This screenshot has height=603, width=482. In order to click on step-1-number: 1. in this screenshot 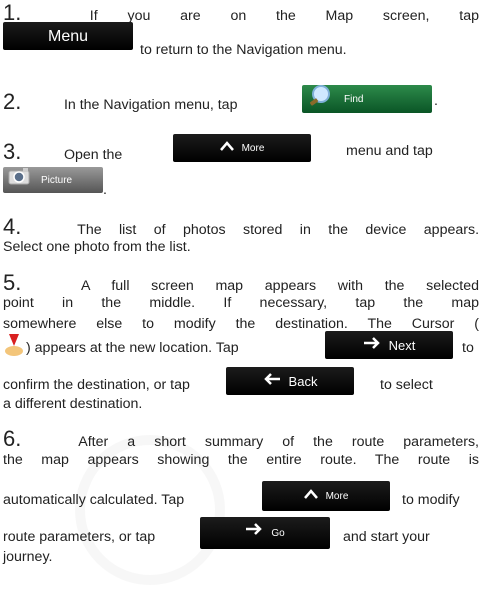, I will do `click(12, 12)`.